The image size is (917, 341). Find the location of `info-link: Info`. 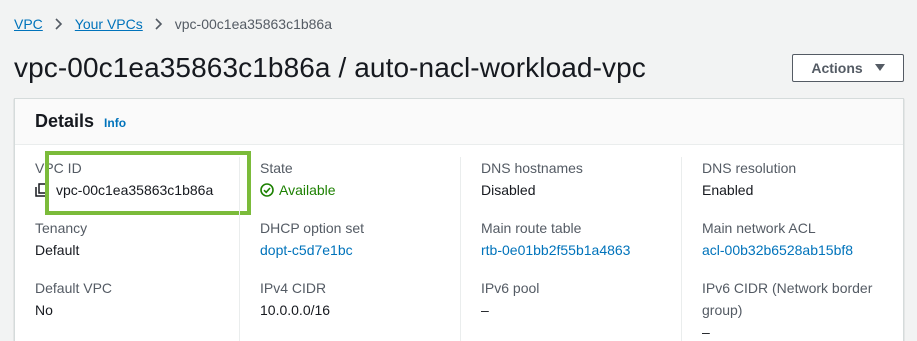

info-link: Info is located at coordinates (115, 123).